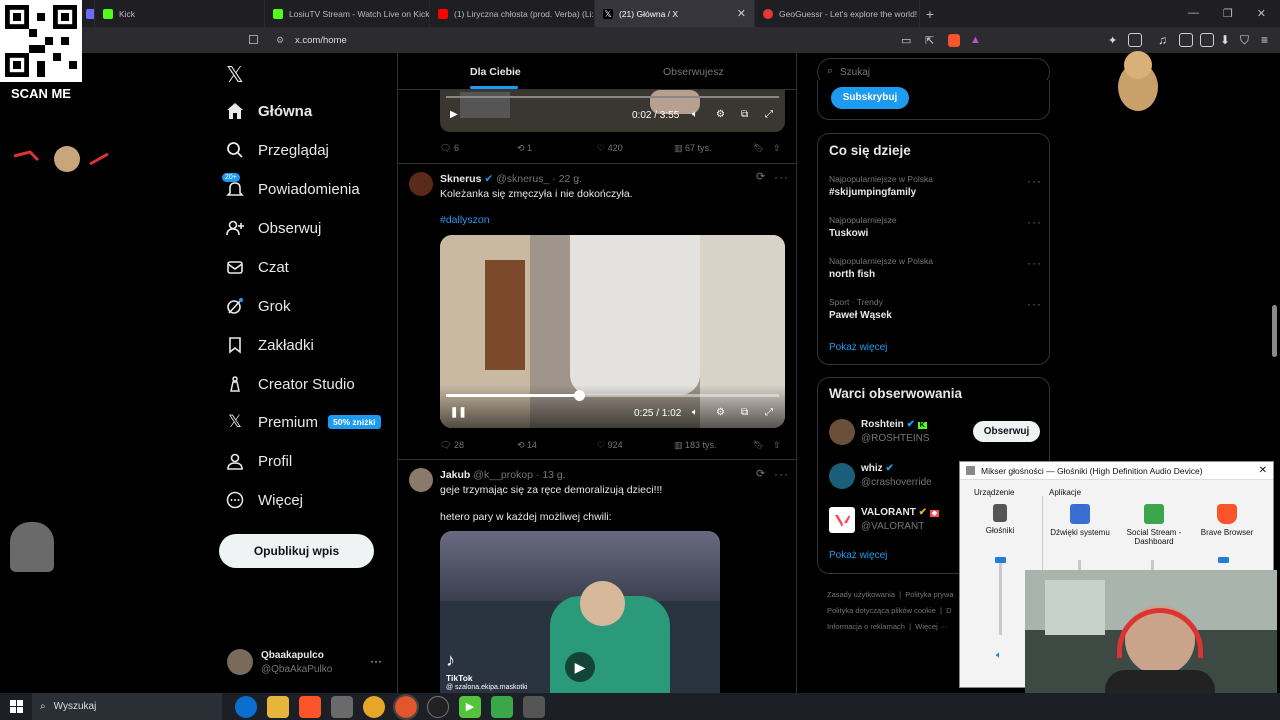 The height and width of the screenshot is (720, 1280). I want to click on brave-icon, so click(310, 706).